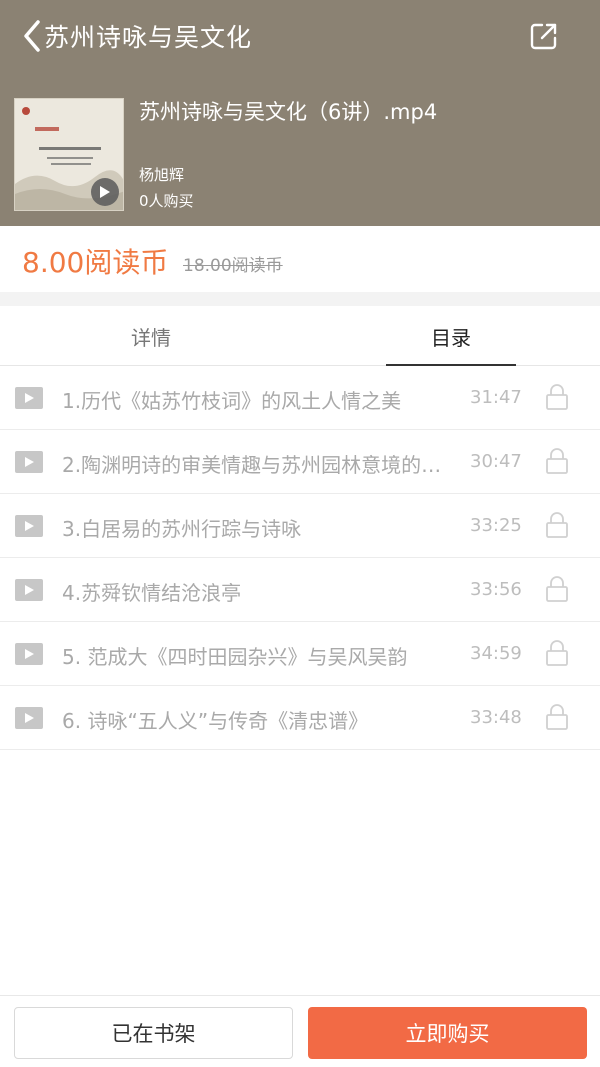  Describe the element at coordinates (300, 299) in the screenshot. I see `section-divider` at that location.